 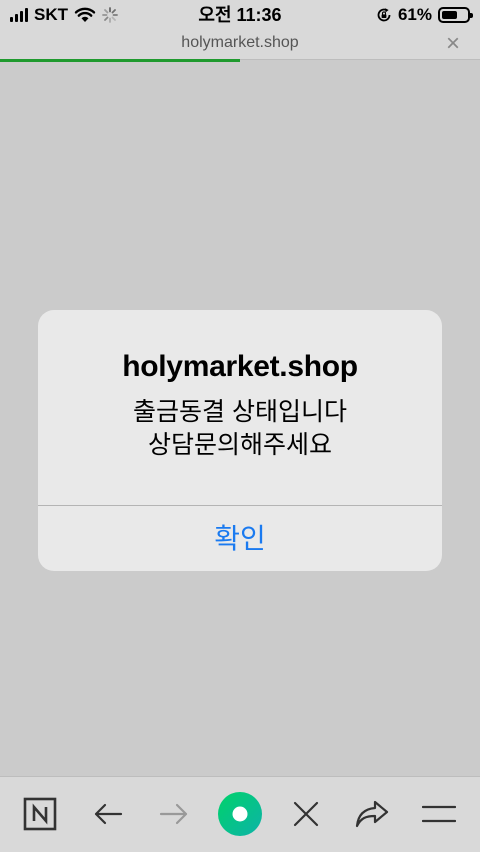 I want to click on url-text: holymarket.shop, so click(x=240, y=43).